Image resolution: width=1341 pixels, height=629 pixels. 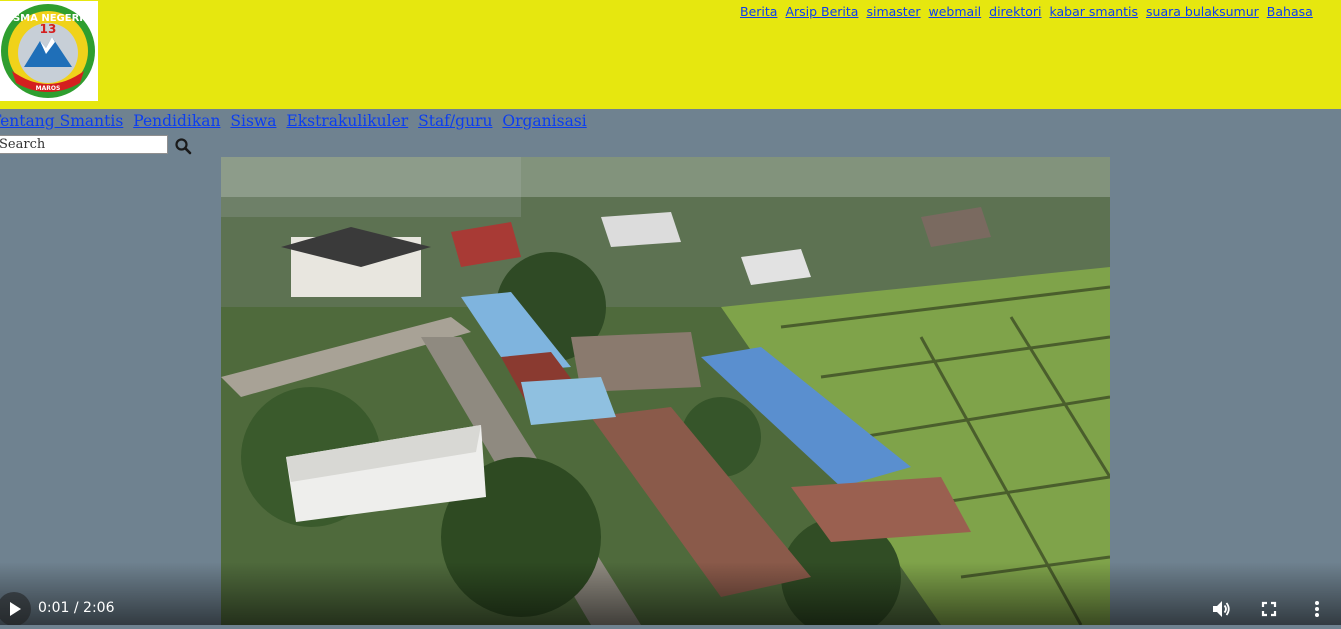 I want to click on nav-item-siswa: Siswa, so click(x=253, y=121).